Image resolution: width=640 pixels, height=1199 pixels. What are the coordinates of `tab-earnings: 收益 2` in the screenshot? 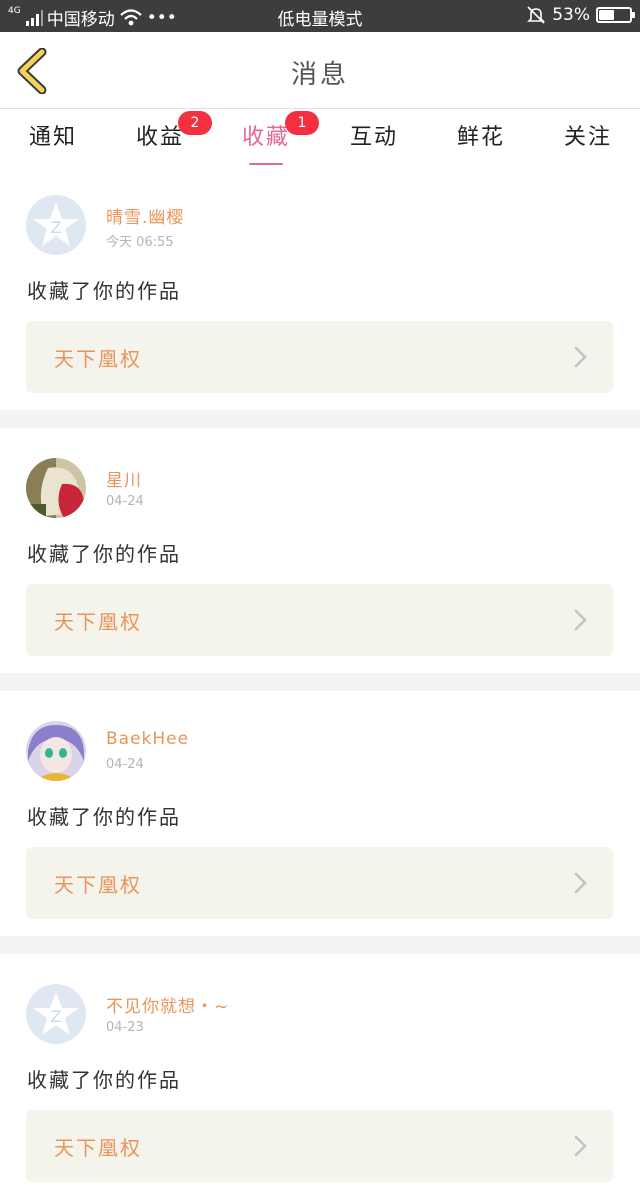 It's located at (163, 138).